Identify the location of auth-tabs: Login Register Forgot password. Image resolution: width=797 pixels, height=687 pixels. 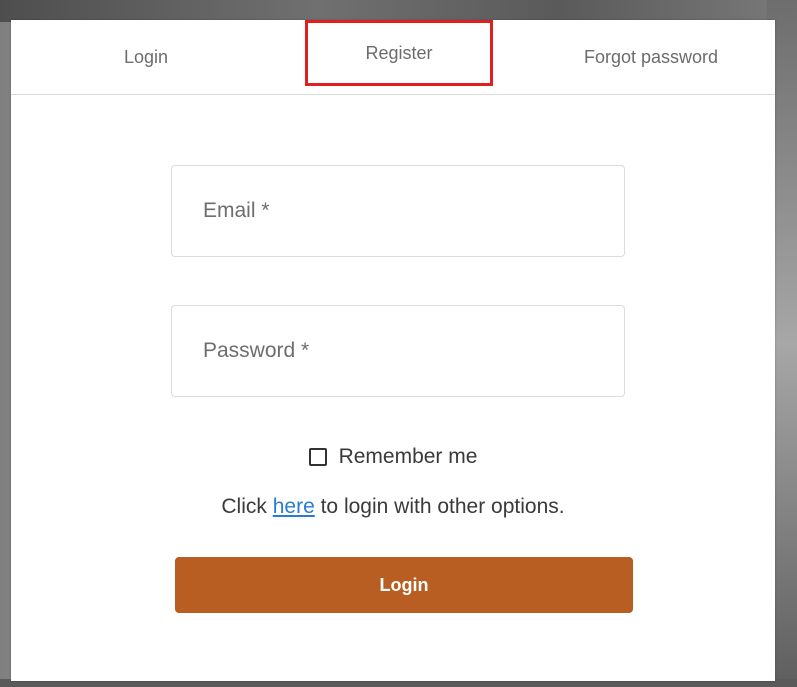
(393, 57).